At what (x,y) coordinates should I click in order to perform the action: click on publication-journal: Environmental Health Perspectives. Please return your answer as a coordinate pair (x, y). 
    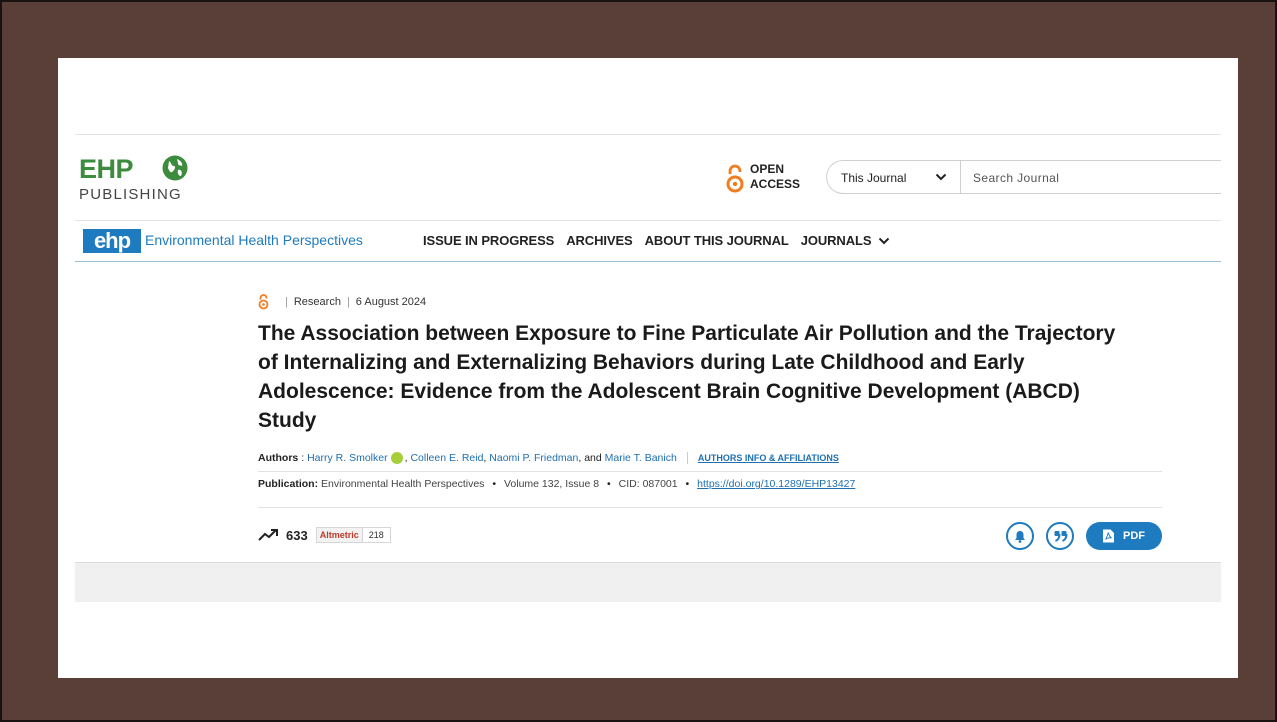
    Looking at the image, I should click on (403, 484).